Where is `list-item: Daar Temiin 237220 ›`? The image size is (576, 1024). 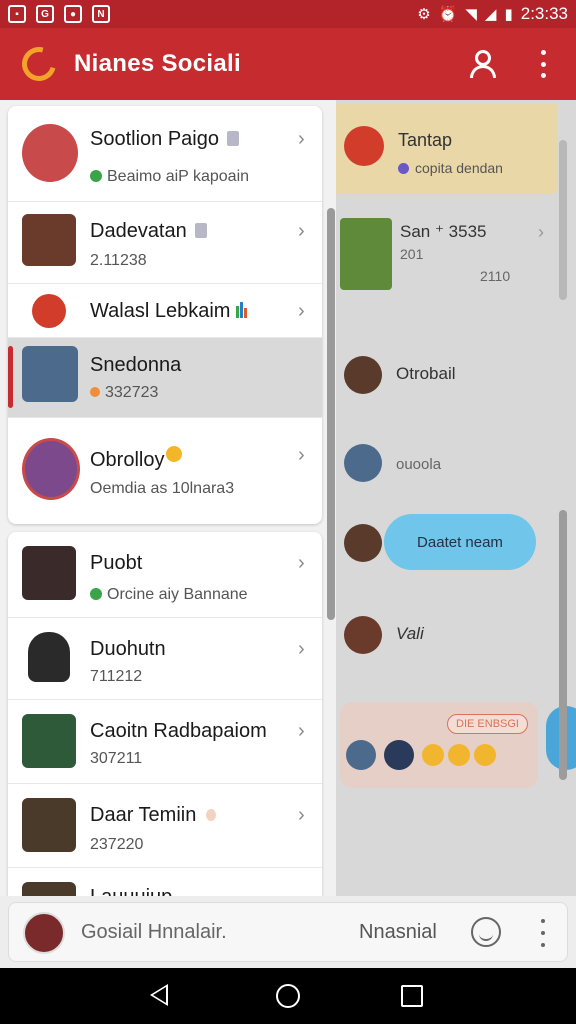 list-item: Daar Temiin 237220 › is located at coordinates (165, 826).